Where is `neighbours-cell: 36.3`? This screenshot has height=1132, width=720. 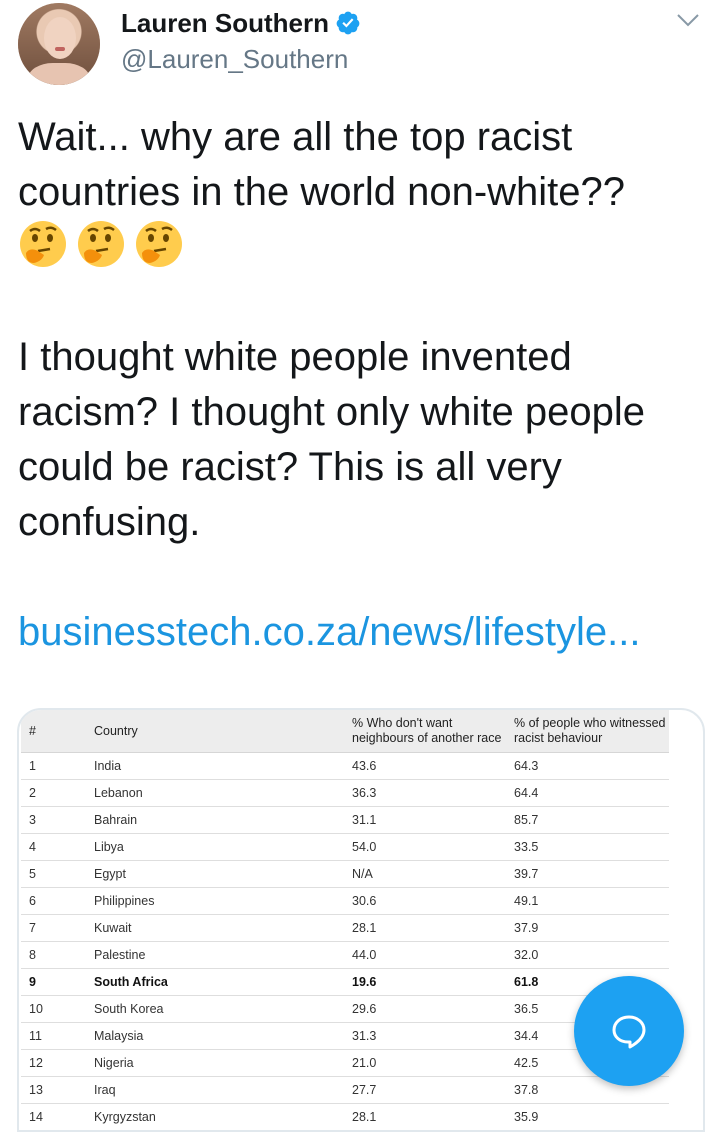 neighbours-cell: 36.3 is located at coordinates (364, 793).